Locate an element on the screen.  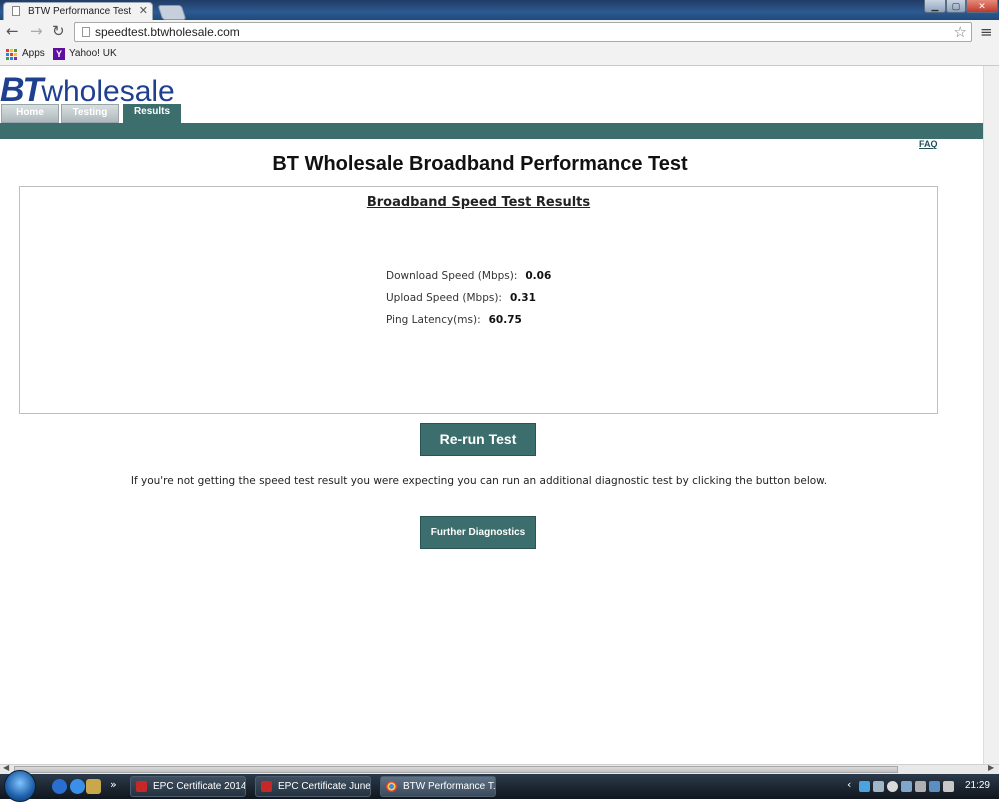
metric-label: Ping Latency(ms): is located at coordinates (433, 320).